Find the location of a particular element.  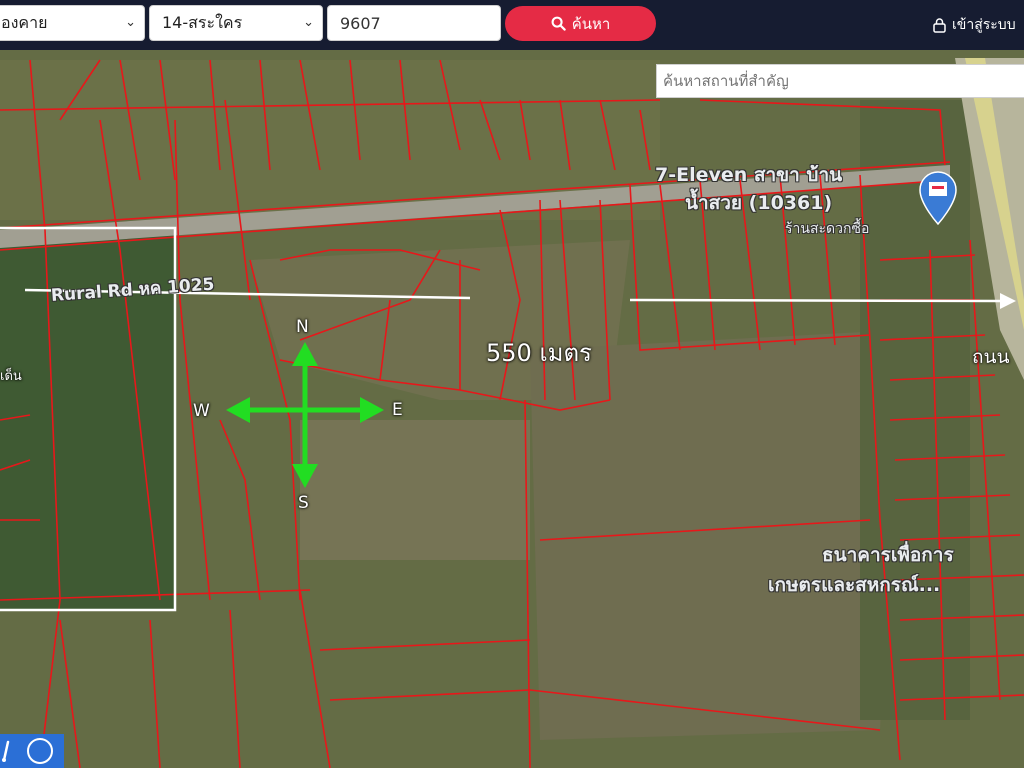

rice-paddies is located at coordinates (415, 490).